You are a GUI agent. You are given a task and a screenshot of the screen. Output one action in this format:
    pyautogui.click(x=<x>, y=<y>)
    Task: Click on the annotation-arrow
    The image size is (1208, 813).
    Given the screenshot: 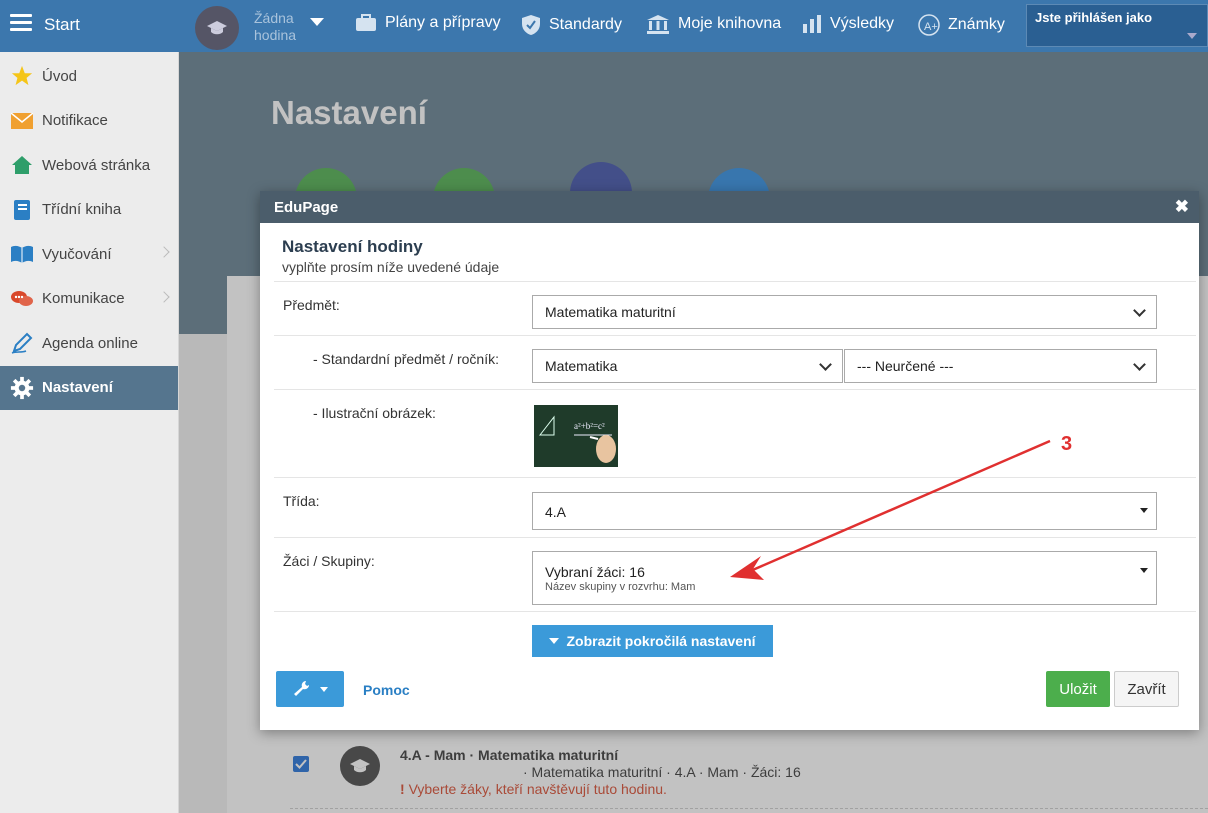 What is the action you would take?
    pyautogui.click(x=890, y=509)
    